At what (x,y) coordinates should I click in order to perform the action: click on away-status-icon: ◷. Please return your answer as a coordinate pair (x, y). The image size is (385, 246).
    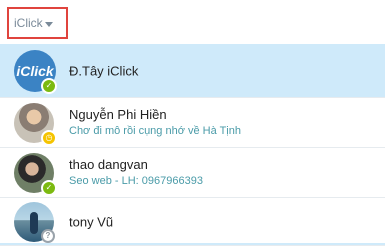
    Looking at the image, I should click on (49, 137).